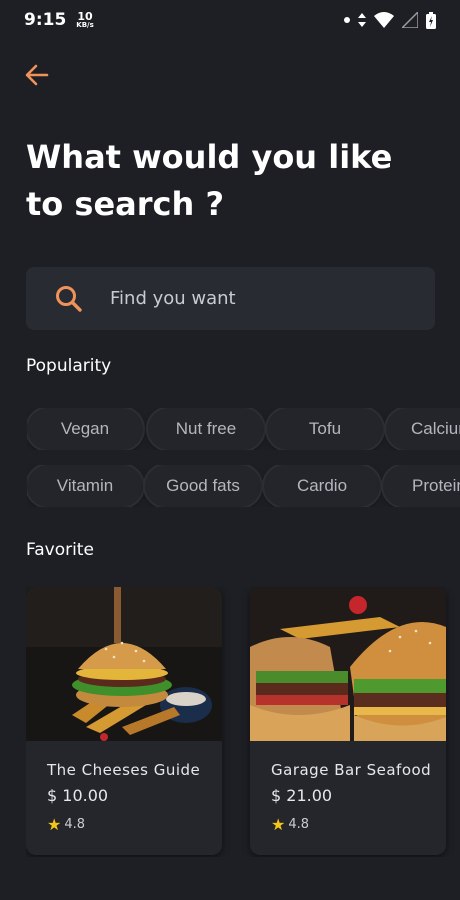 Image resolution: width=460 pixels, height=900 pixels. I want to click on network-speed: 10 KB/s, so click(84, 20).